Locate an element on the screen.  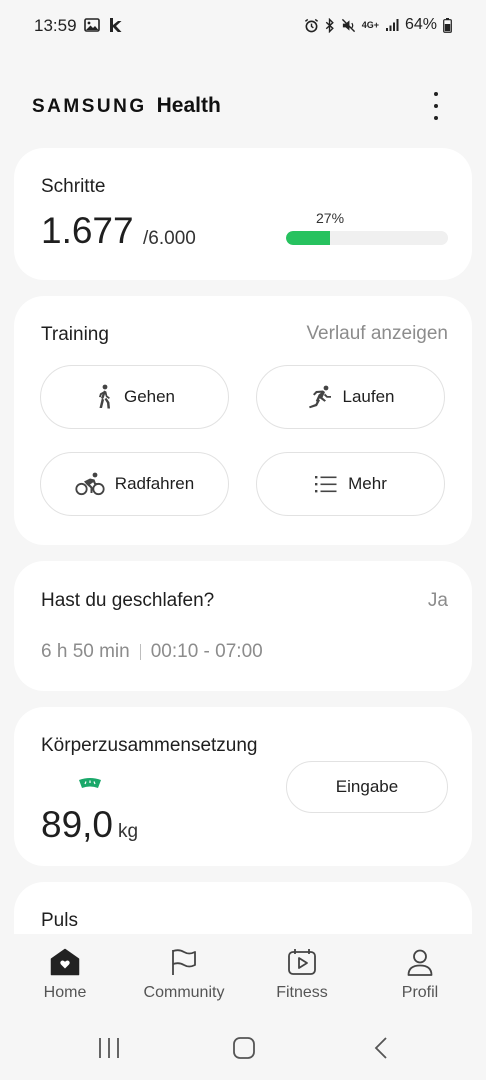
nav-home: Home is located at coordinates (65, 975).